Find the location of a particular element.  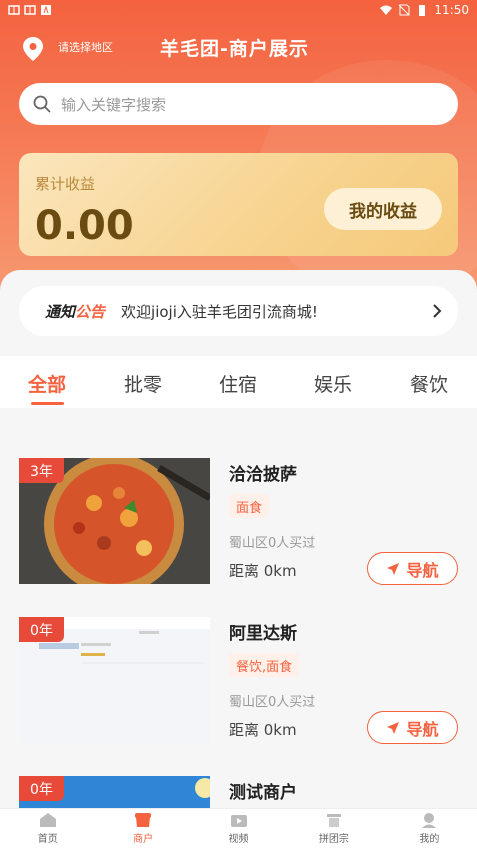

notice-bar: 通知公告 欢迎jioji入驻羊毛团引流商城! is located at coordinates (238, 311).